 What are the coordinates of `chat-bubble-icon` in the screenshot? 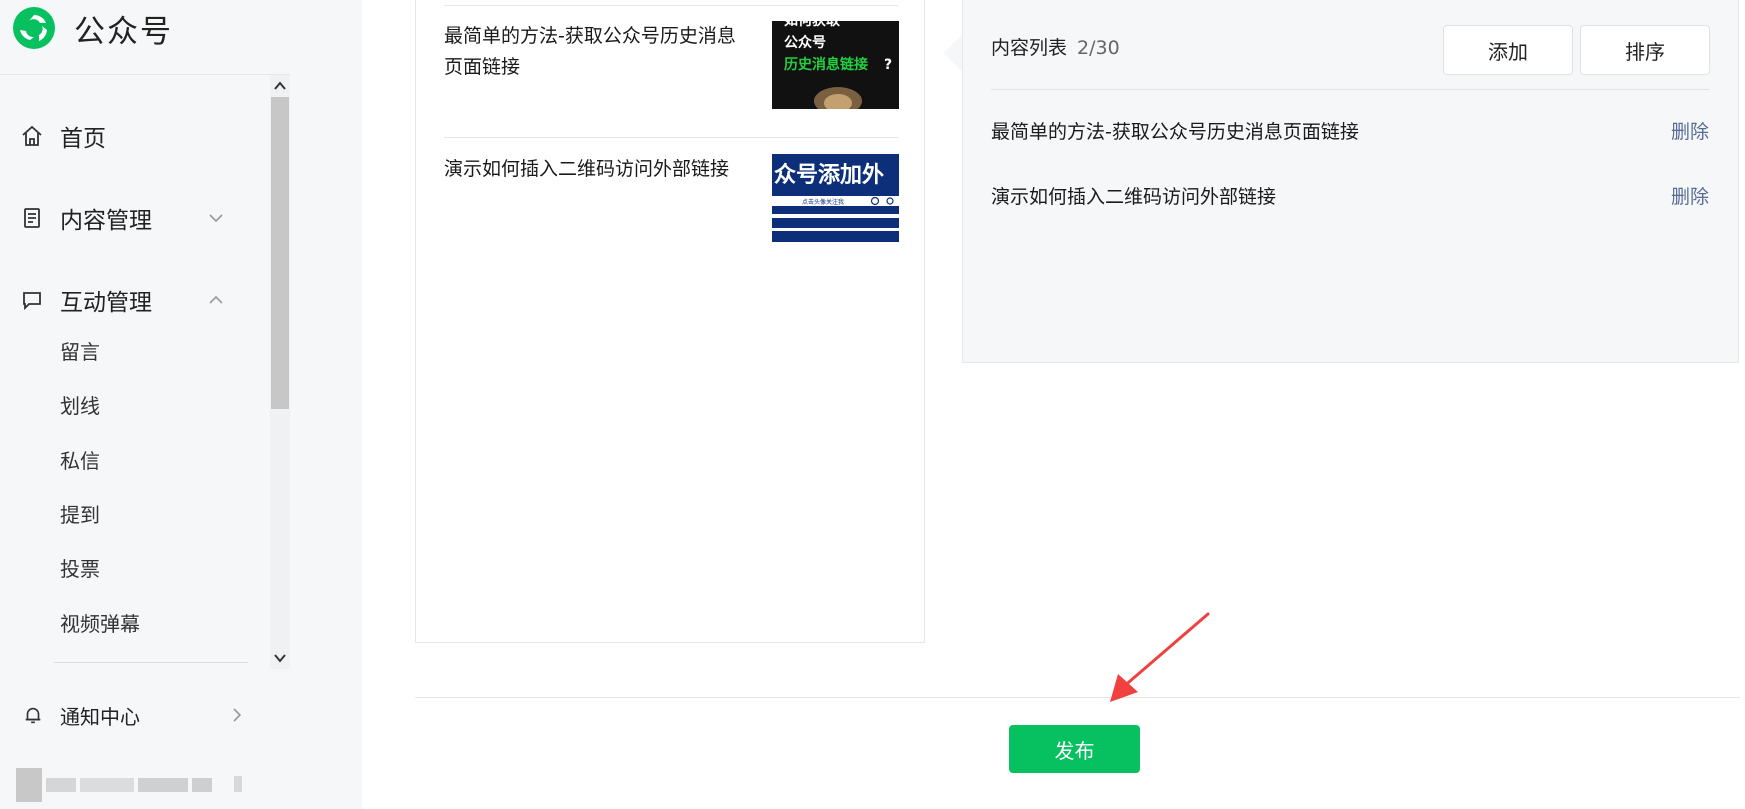 It's located at (32, 301).